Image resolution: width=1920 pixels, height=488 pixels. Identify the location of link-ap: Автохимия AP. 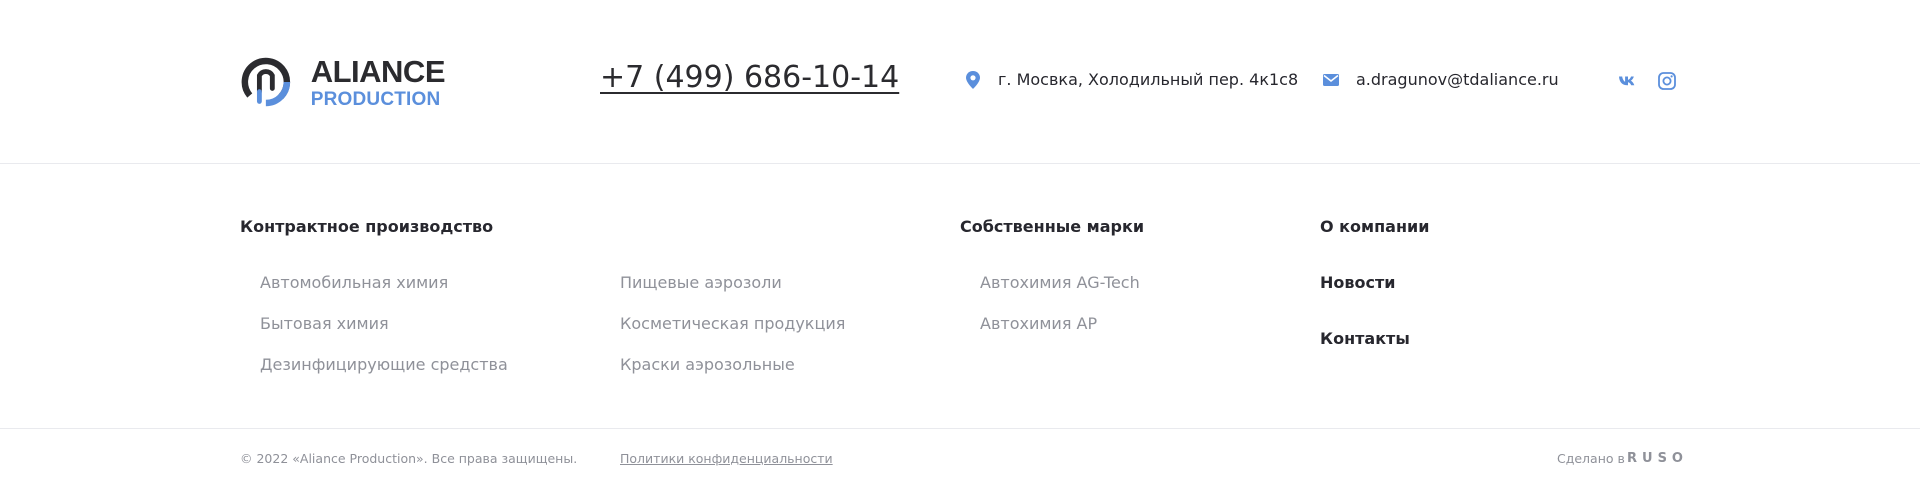
(1038, 323).